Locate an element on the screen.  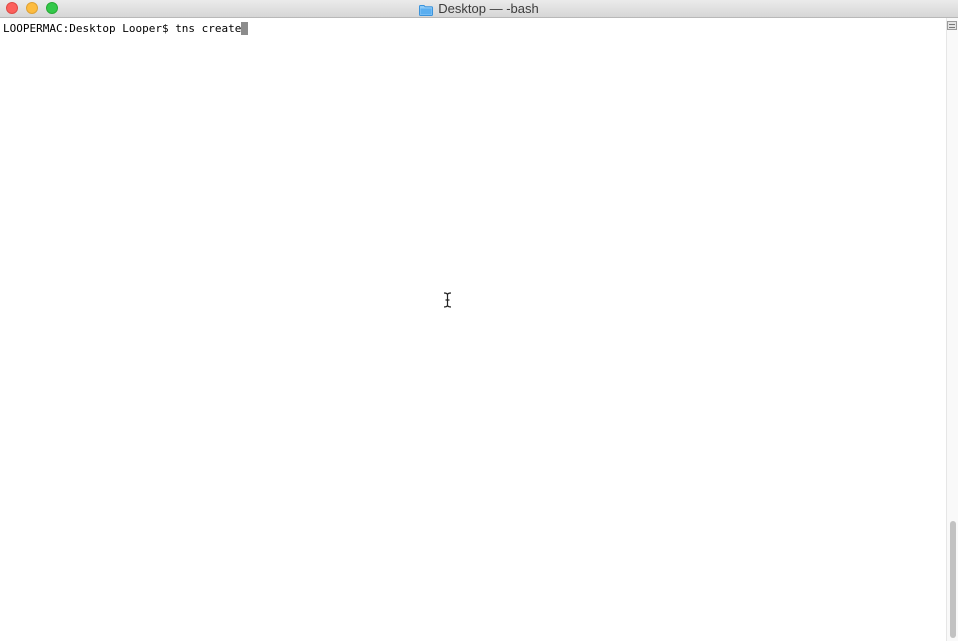
vertical-scrollbar is located at coordinates (952, 329).